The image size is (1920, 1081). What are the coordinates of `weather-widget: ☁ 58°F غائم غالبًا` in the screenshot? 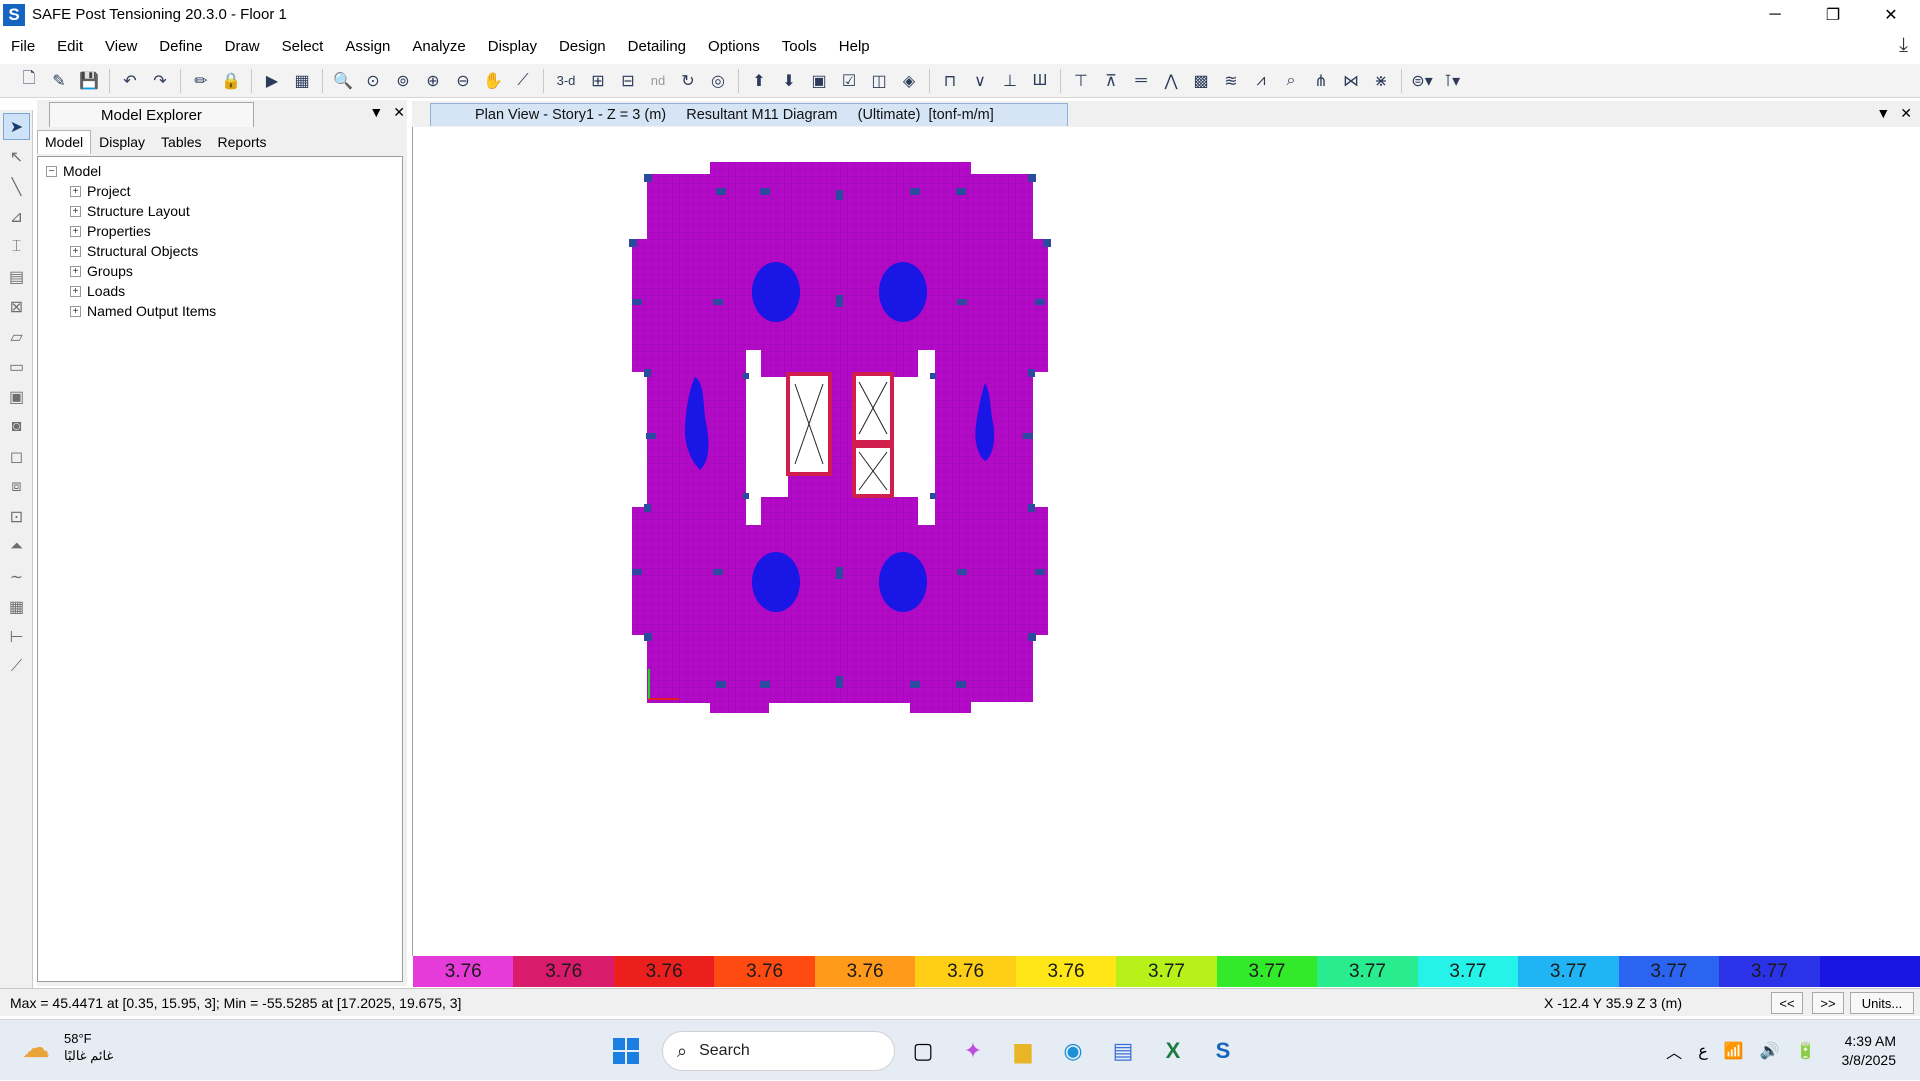 It's located at (67, 1047).